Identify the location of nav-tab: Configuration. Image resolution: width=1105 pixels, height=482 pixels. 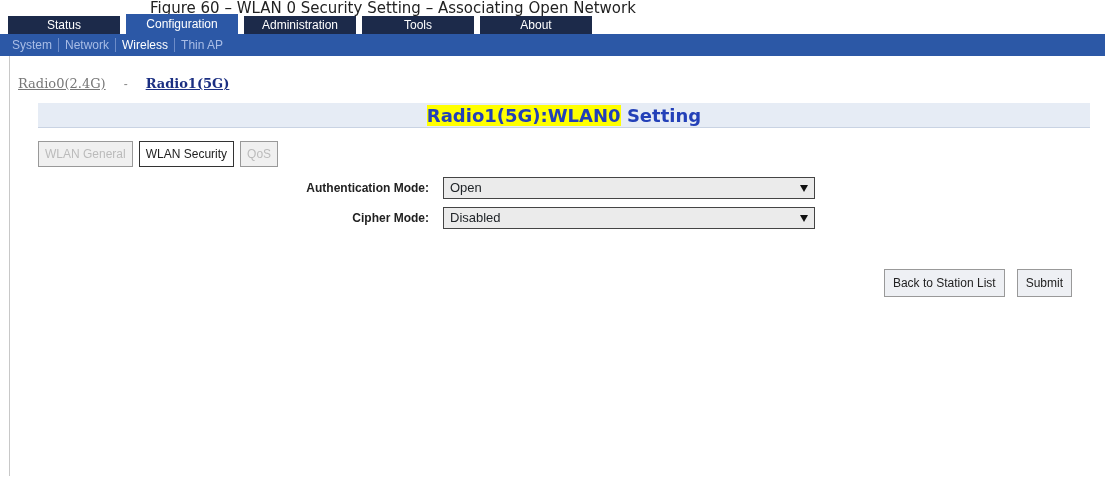
(182, 24).